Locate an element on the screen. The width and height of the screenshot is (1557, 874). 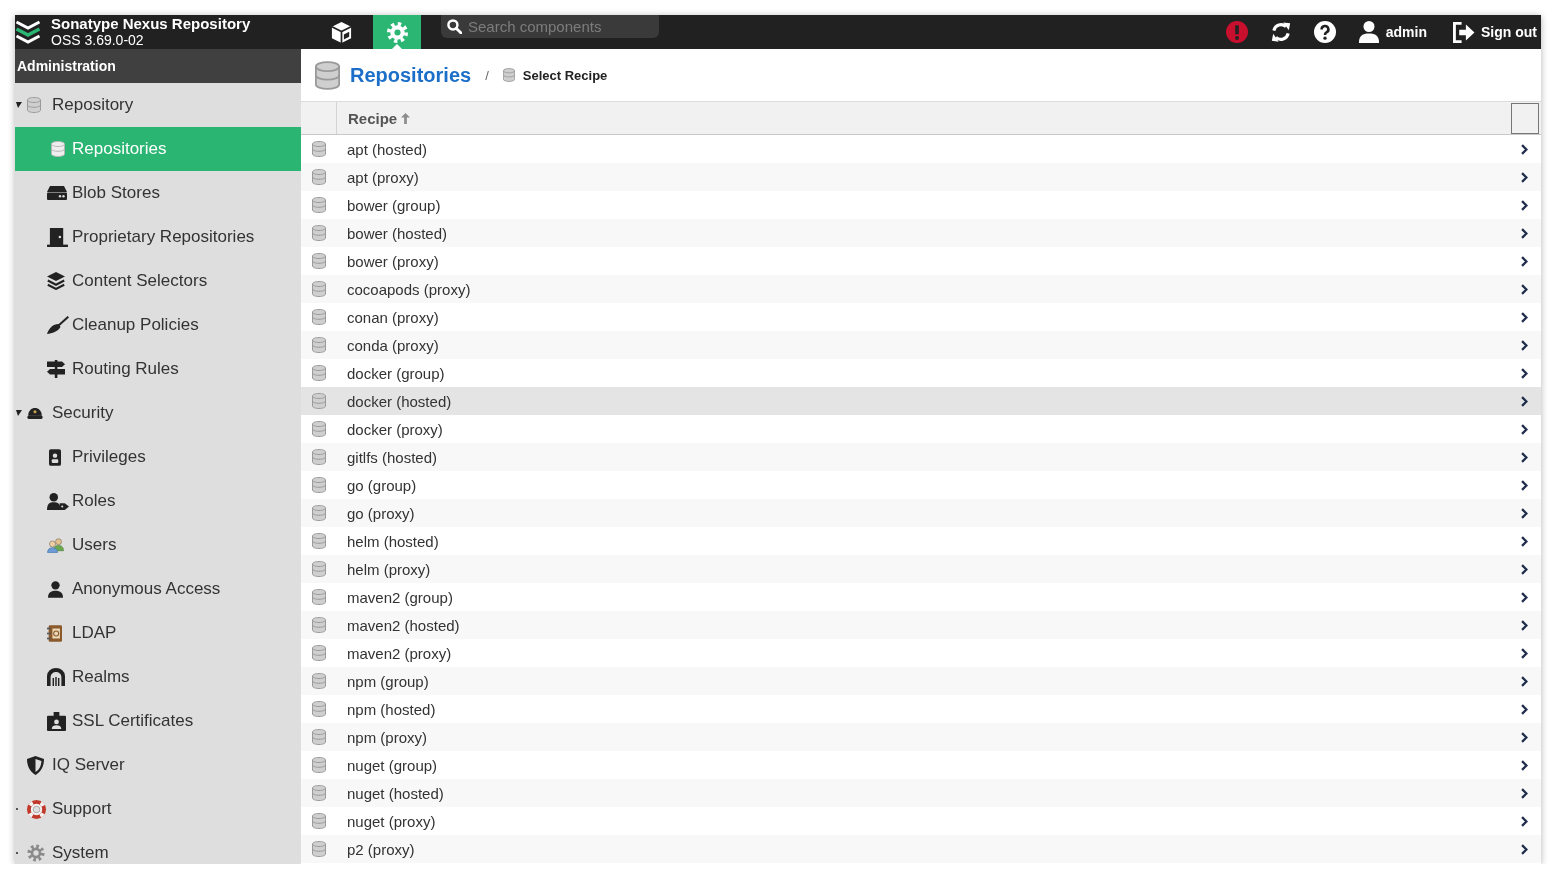
tree-item: System is located at coordinates (158, 847).